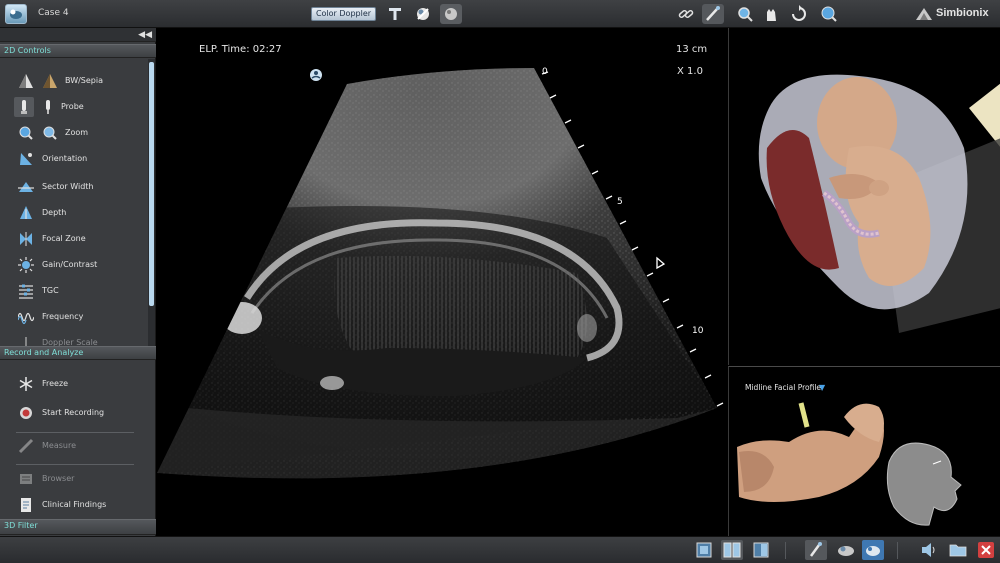 This screenshot has width=1000, height=563. What do you see at coordinates (26, 413) in the screenshot?
I see `record-icon` at bounding box center [26, 413].